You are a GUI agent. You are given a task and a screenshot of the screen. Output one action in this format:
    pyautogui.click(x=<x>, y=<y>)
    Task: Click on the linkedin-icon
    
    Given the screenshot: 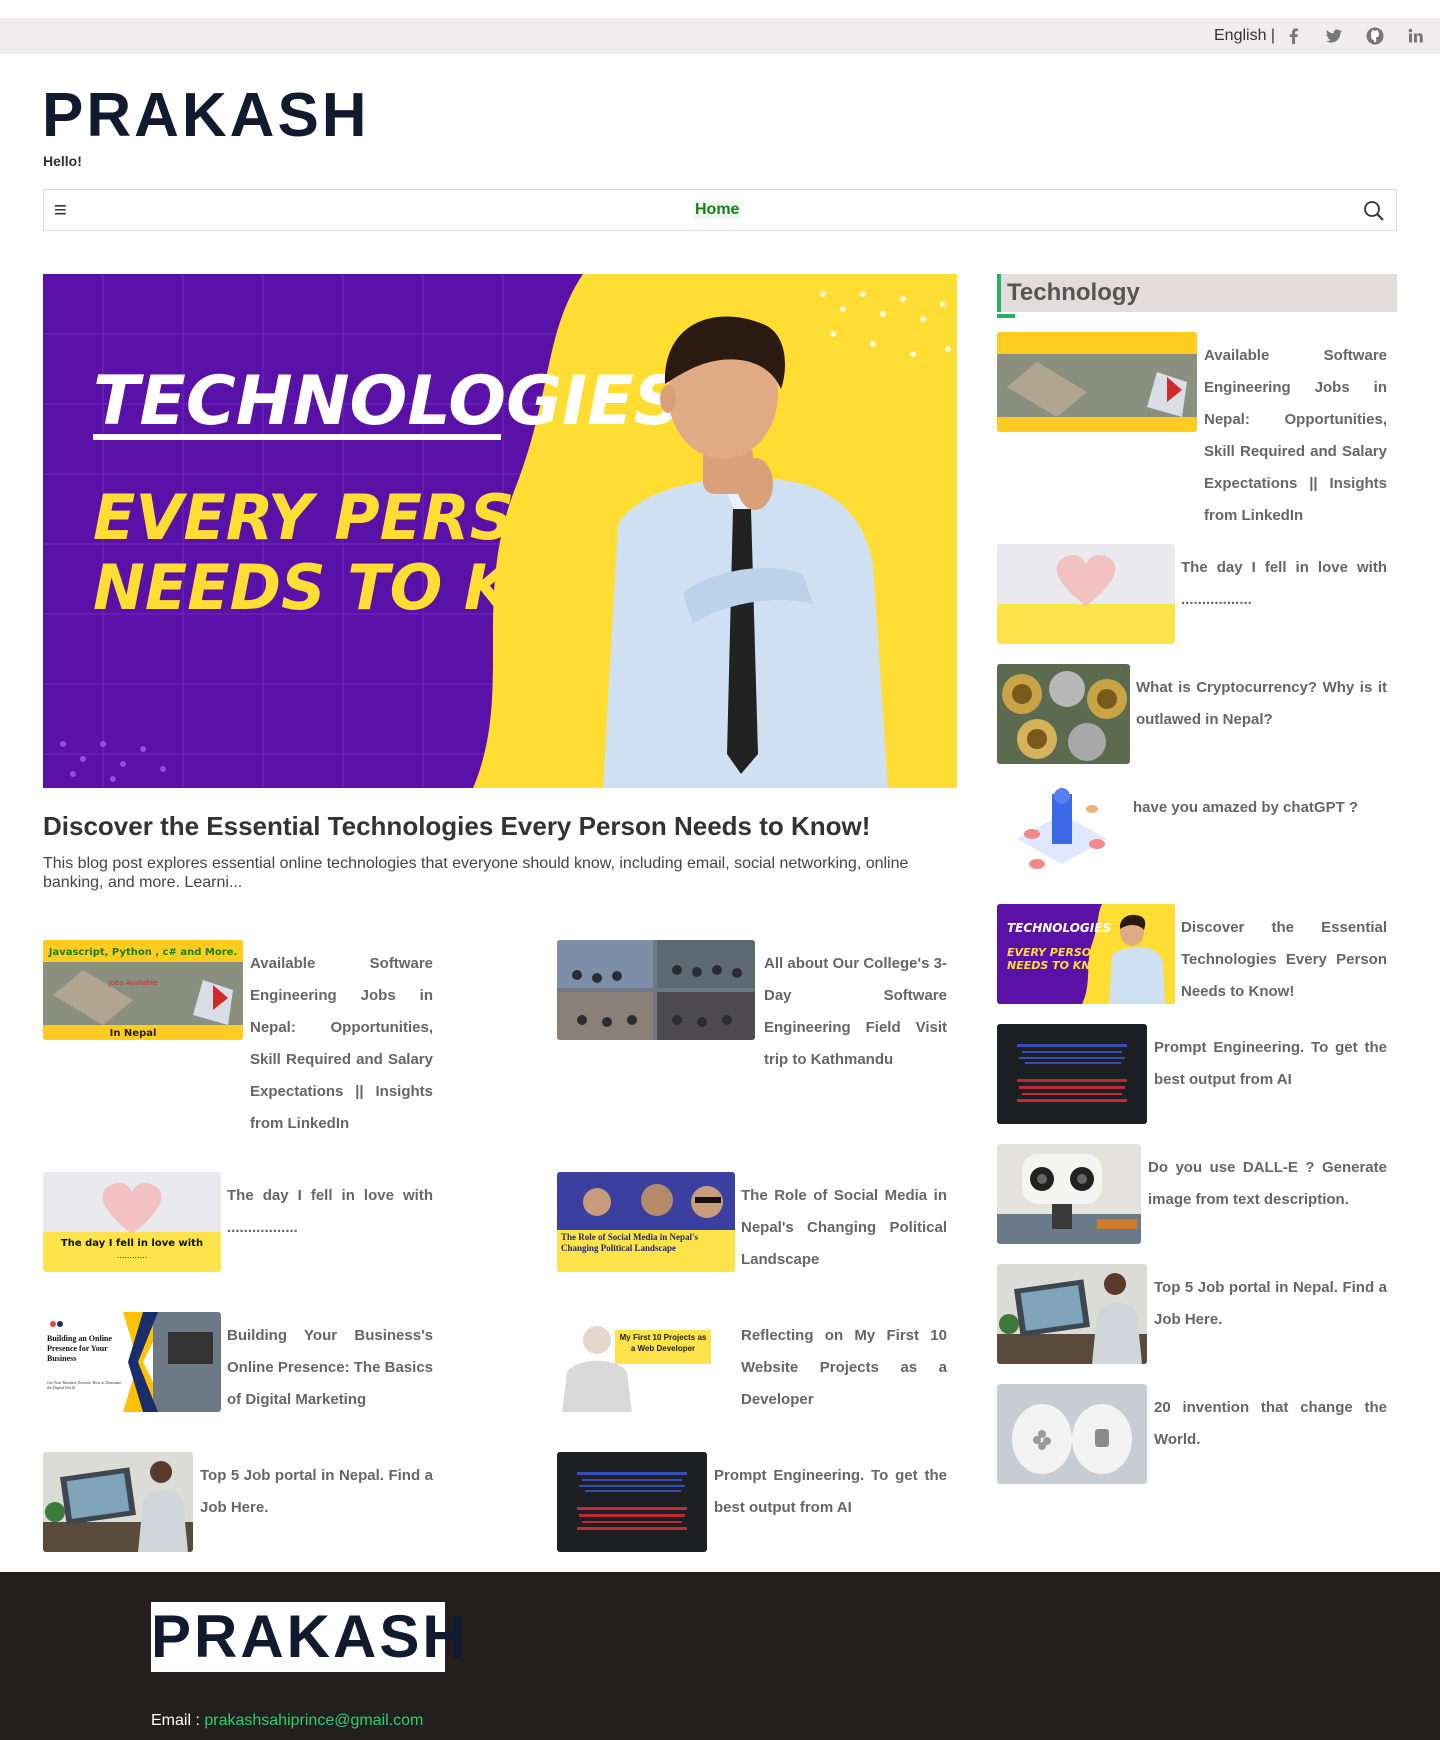 What is the action you would take?
    pyautogui.click(x=1416, y=36)
    